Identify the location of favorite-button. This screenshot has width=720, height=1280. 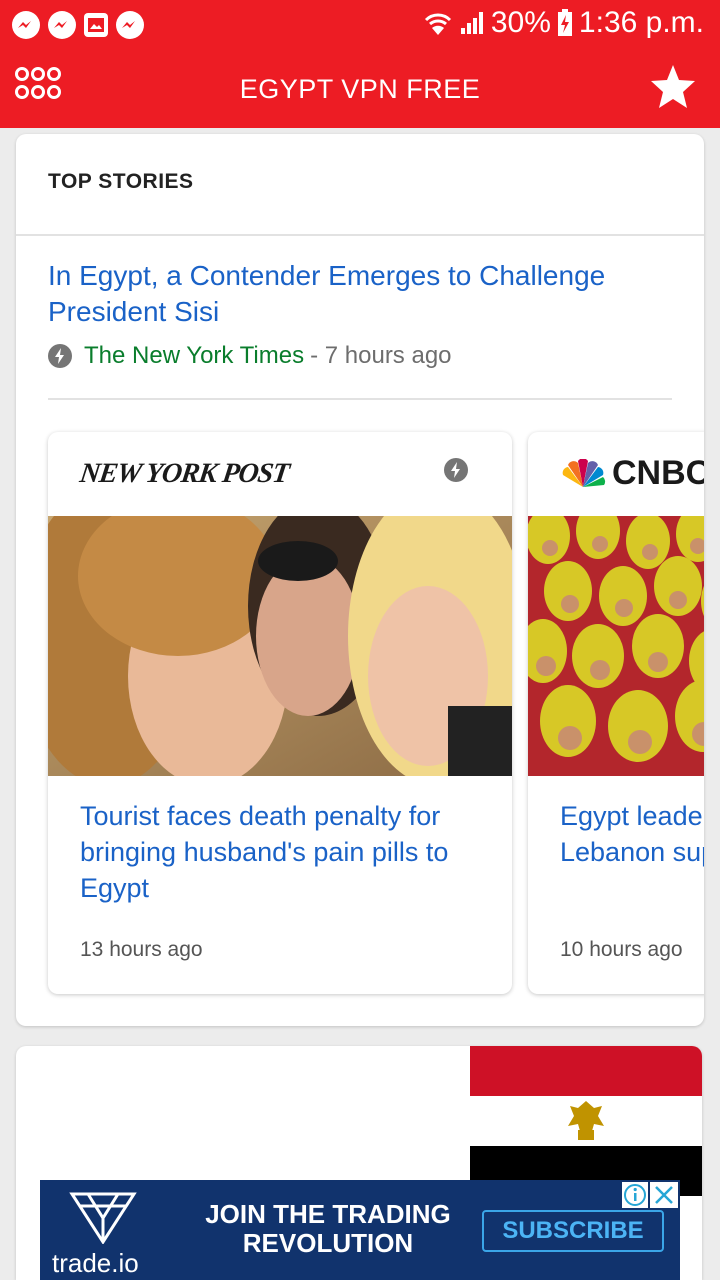
(673, 87).